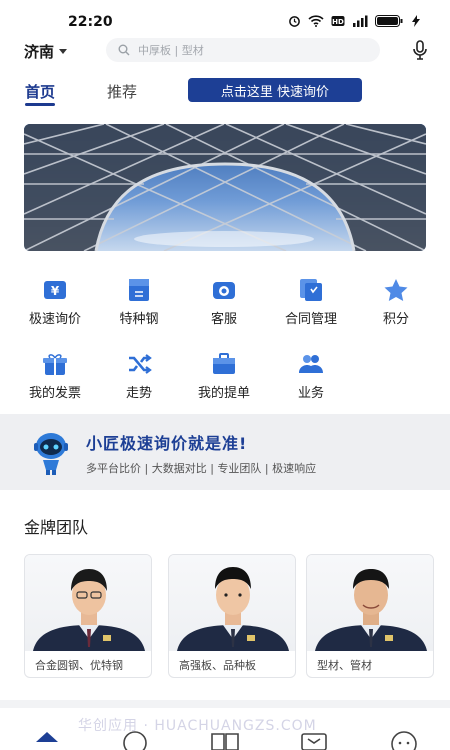  Describe the element at coordinates (404, 740) in the screenshot. I see `profile-icon` at that location.